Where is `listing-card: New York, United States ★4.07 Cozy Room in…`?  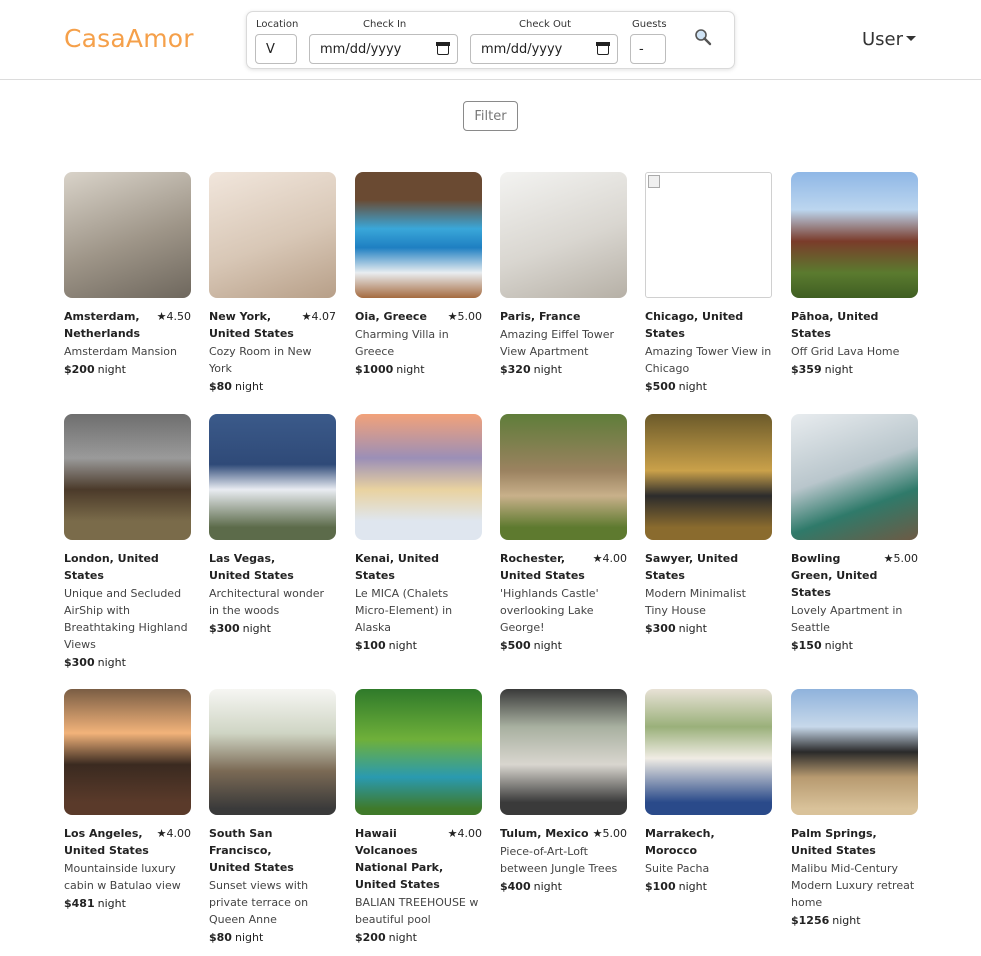
listing-card: New York, United States ★4.07 Cozy Room in… is located at coordinates (272, 283).